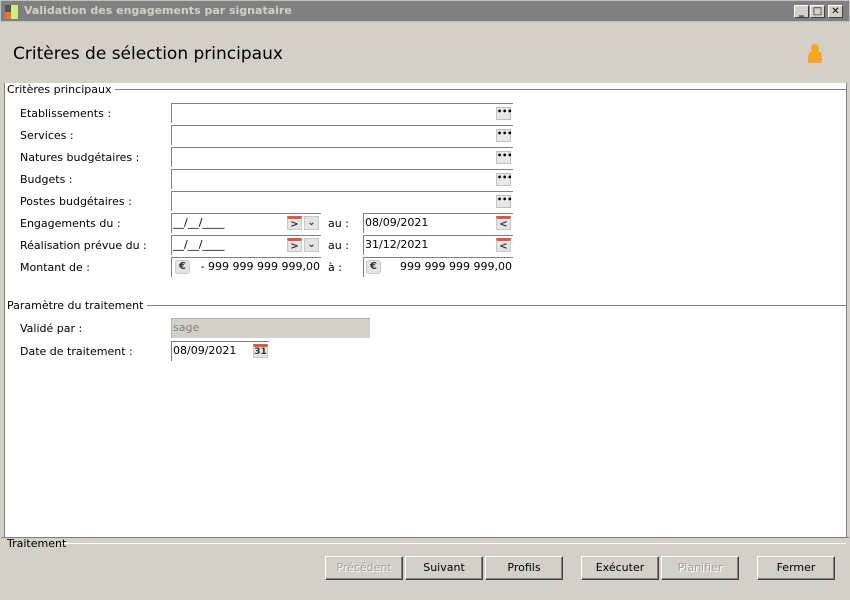 The image size is (850, 600). Describe the element at coordinates (55, 267) in the screenshot. I see `label-montant: Montant de :` at that location.